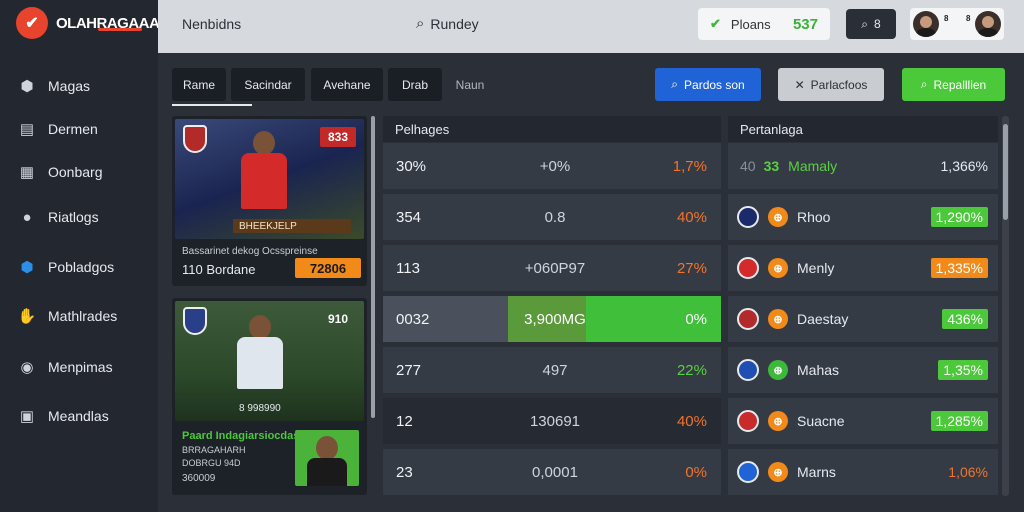 The width and height of the screenshot is (1024, 512). Describe the element at coordinates (764, 24) in the screenshot. I see `score-pill: ✔ Ploans 537` at that location.